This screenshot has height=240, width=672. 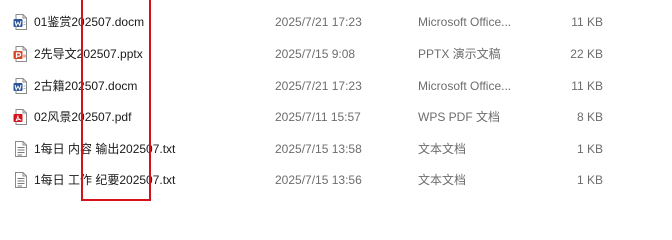 What do you see at coordinates (318, 117) in the screenshot?
I see `file-date-modified: 2025/7/11 15:57` at bounding box center [318, 117].